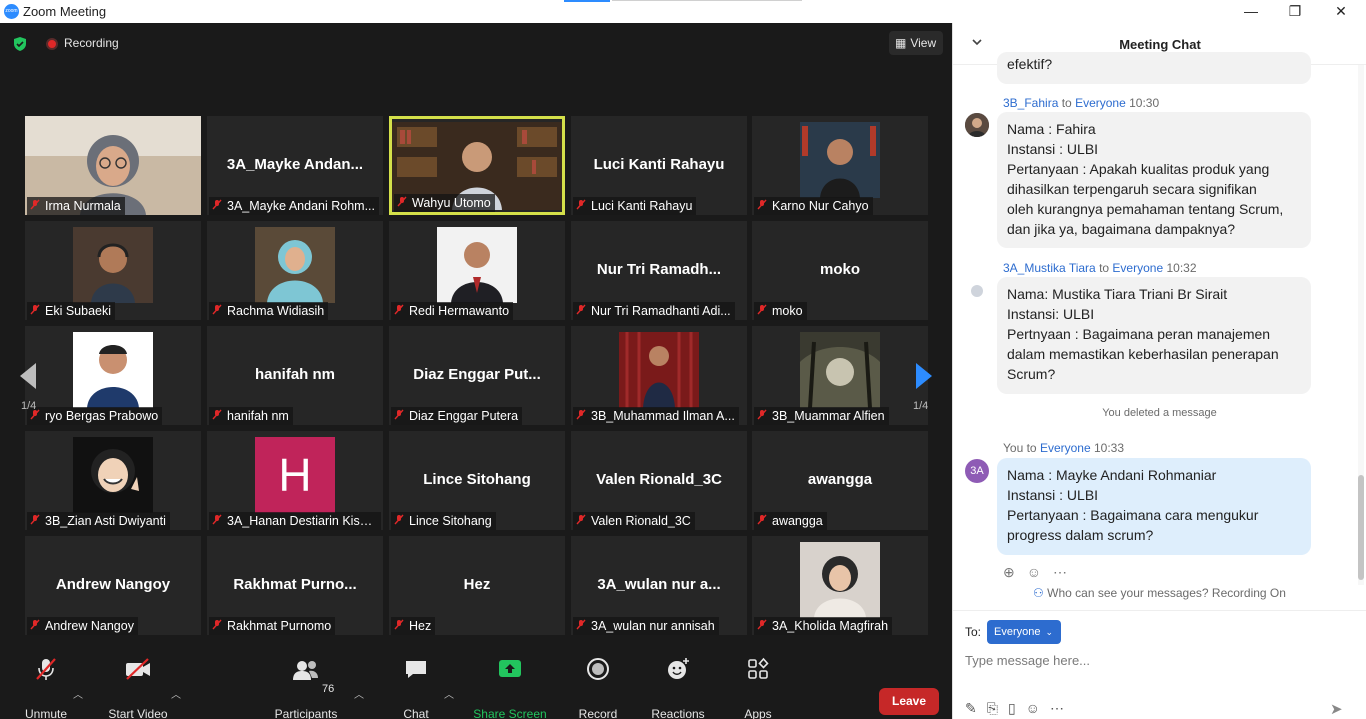  Describe the element at coordinates (1295, 11) in the screenshot. I see `restore-button: ❐` at that location.